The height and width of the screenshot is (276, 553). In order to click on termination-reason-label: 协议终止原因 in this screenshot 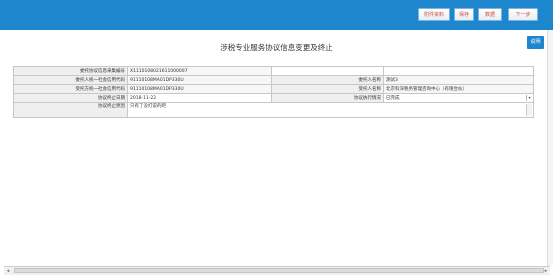, I will do `click(70, 110)`.